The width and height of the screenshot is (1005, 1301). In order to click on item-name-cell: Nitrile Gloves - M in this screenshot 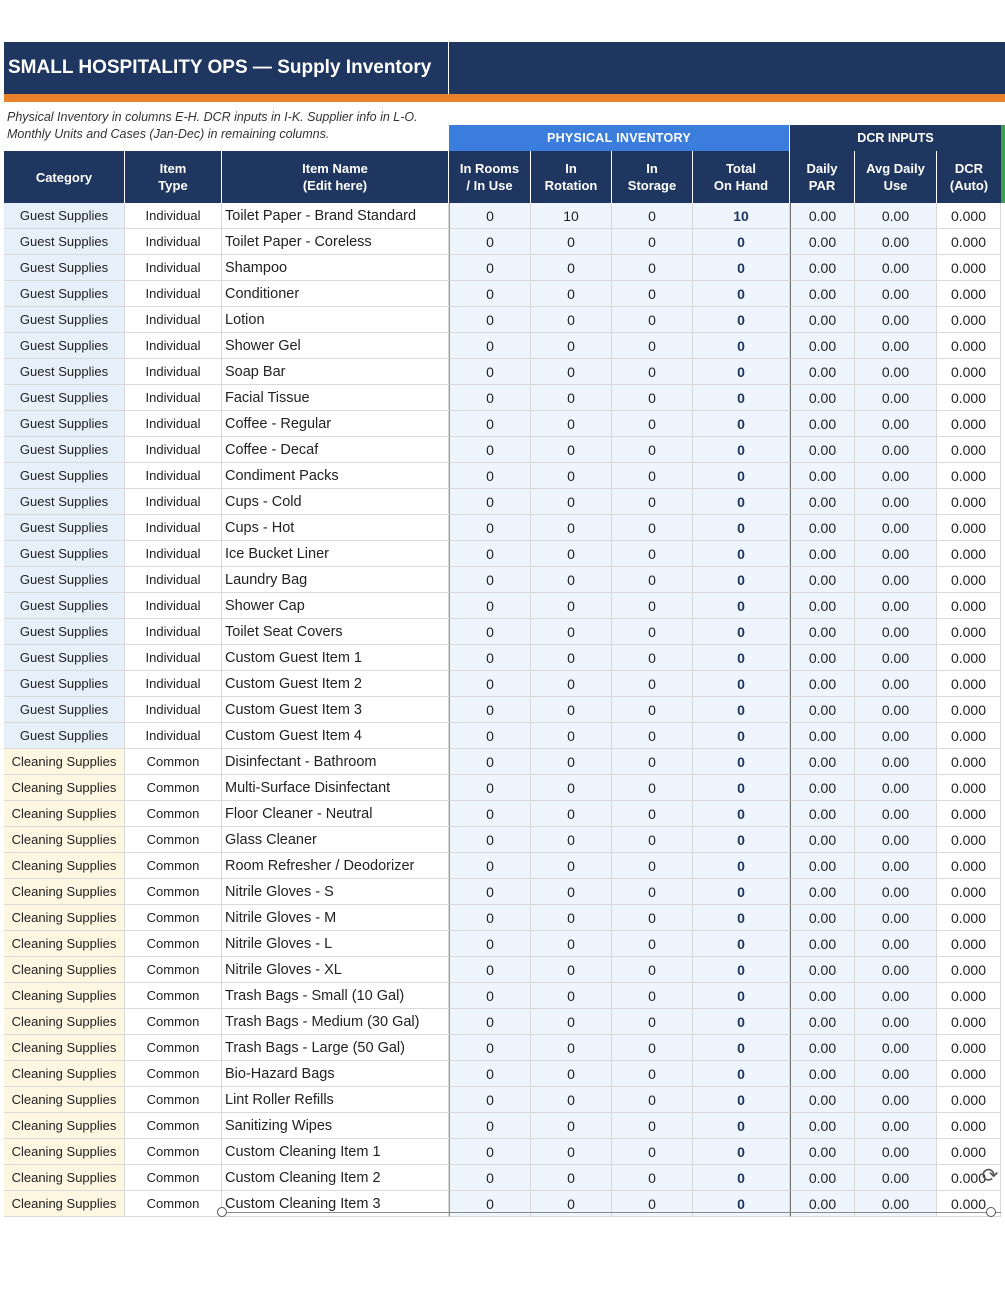, I will do `click(335, 918)`.